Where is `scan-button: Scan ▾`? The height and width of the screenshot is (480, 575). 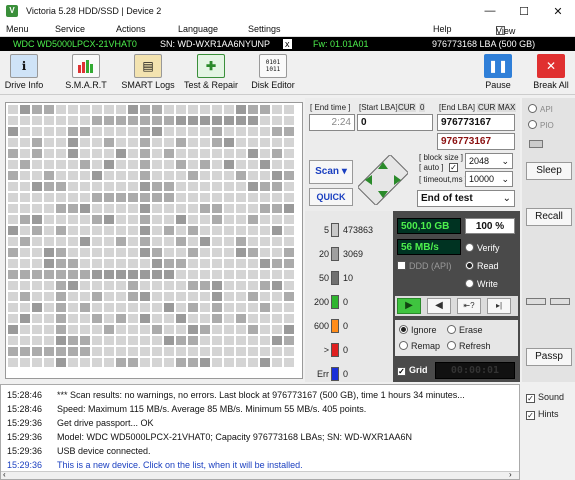 scan-button: Scan ▾ is located at coordinates (331, 172).